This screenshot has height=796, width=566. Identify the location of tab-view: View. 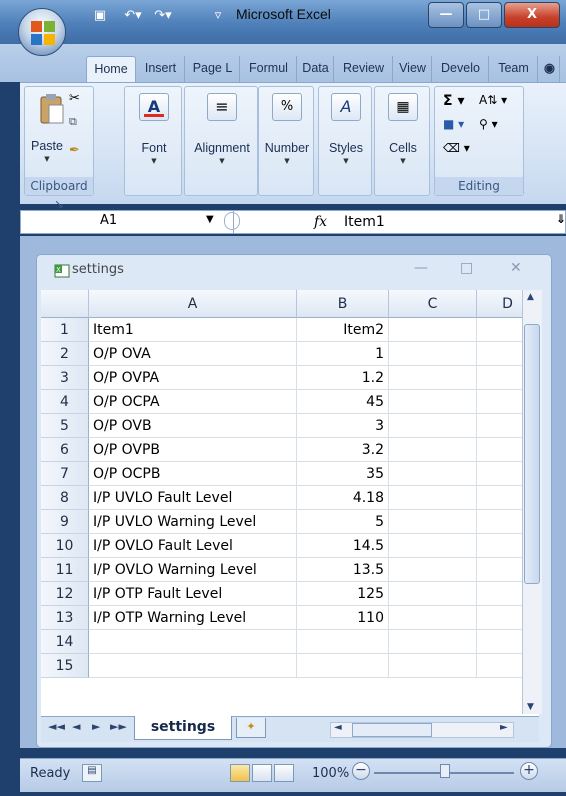
(413, 69).